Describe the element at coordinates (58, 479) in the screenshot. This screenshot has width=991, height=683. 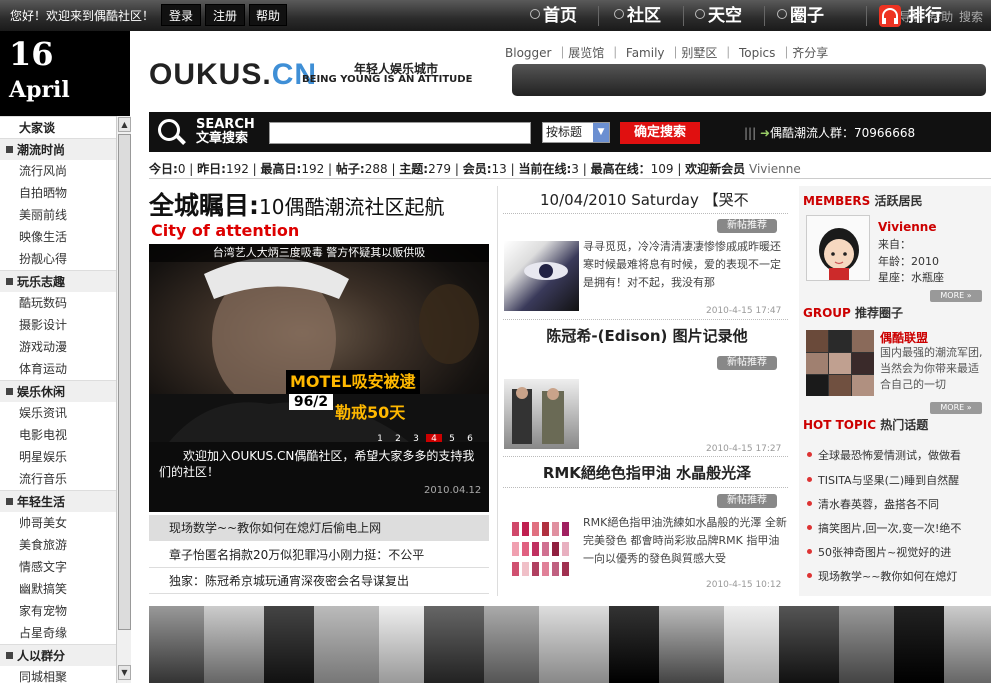
I see `sidebar-item: 流行音乐` at that location.